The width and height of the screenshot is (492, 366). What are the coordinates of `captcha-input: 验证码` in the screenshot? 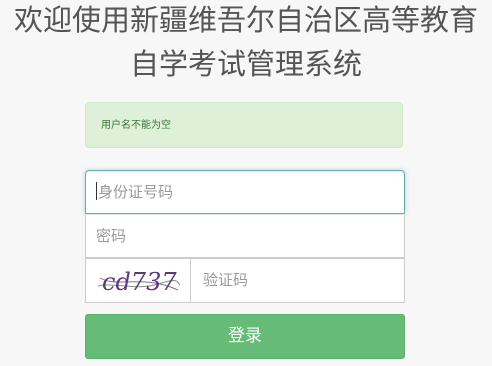 It's located at (297, 280).